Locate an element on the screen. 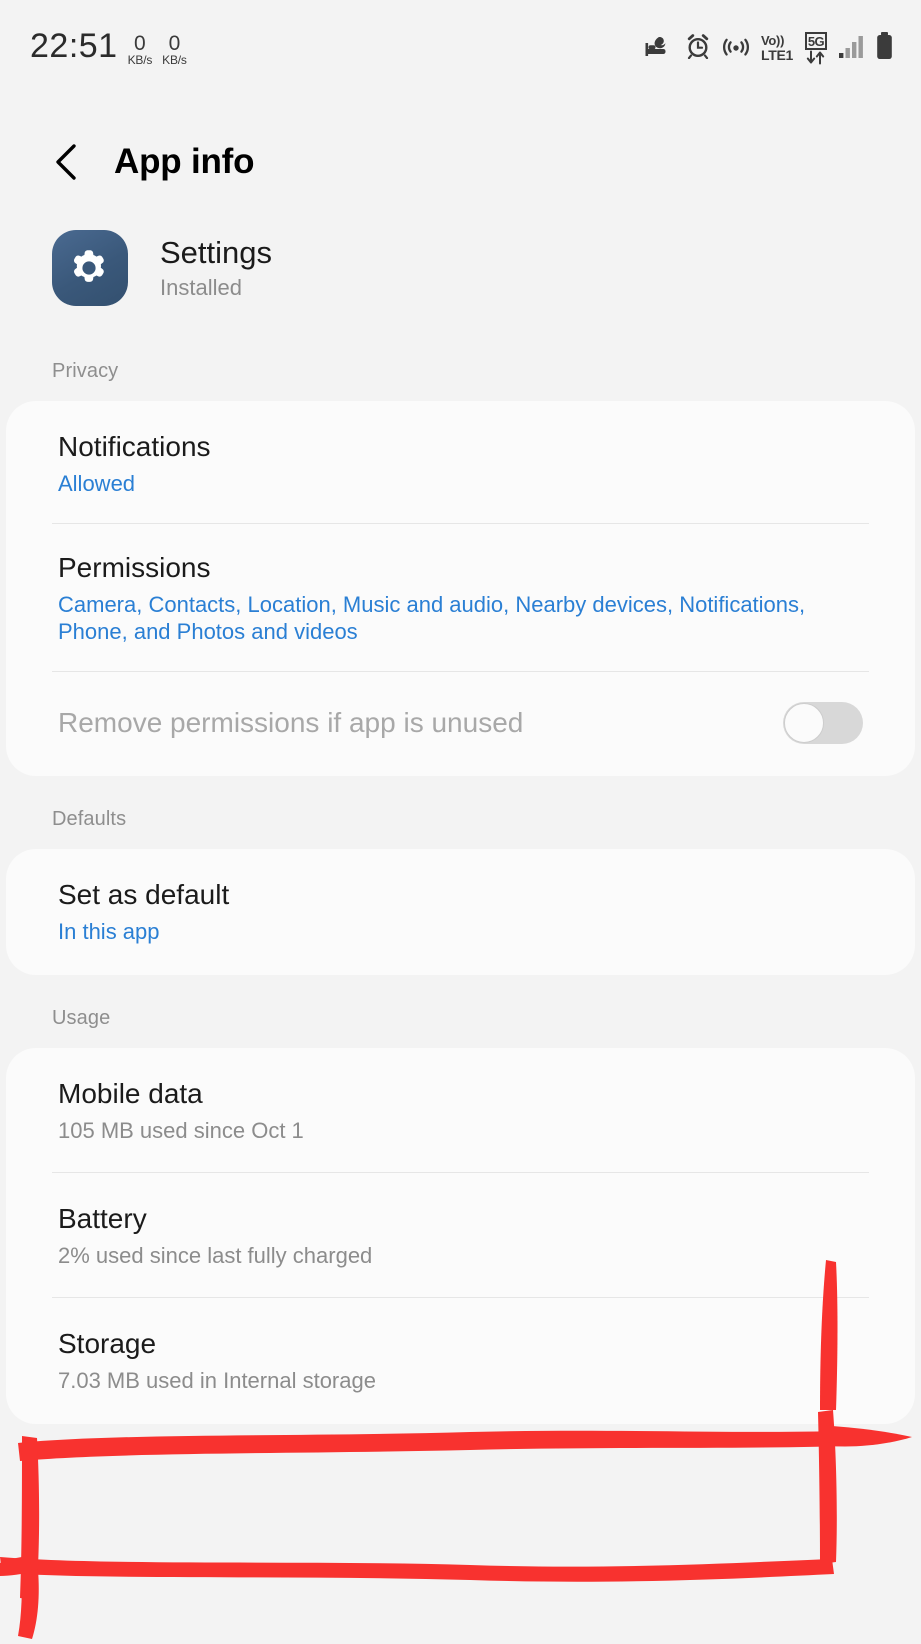  row-mobile-data-title: Mobile data is located at coordinates (130, 1093).